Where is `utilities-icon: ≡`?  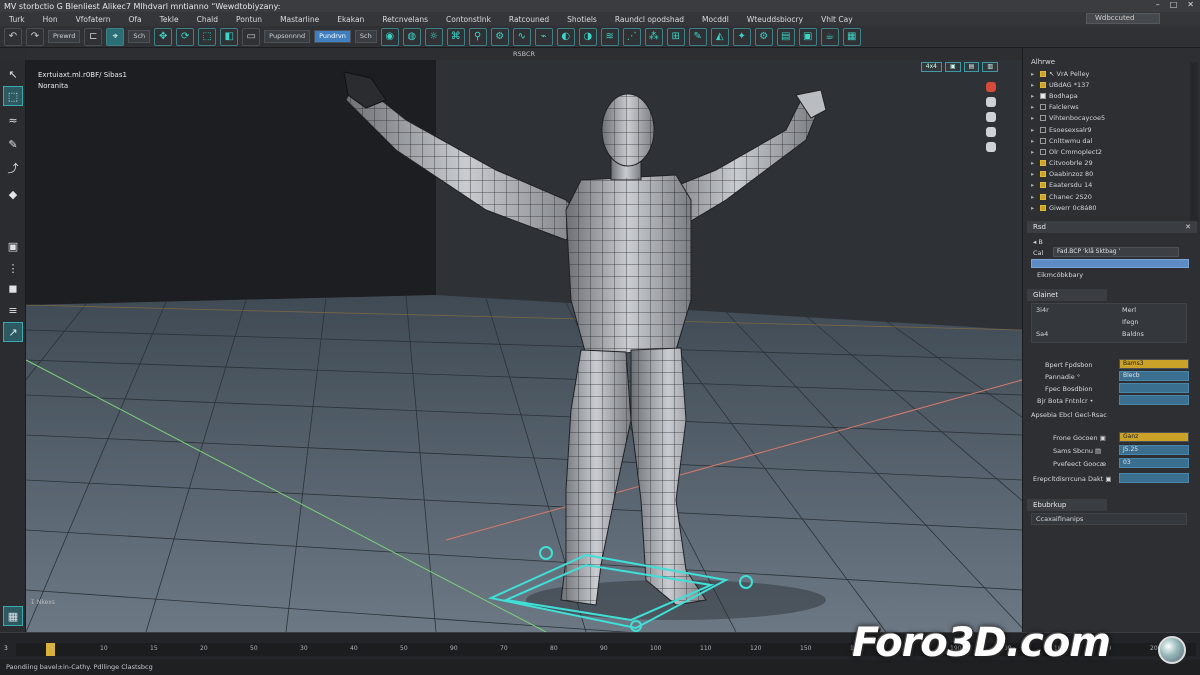 utilities-icon: ≡ is located at coordinates (13, 310).